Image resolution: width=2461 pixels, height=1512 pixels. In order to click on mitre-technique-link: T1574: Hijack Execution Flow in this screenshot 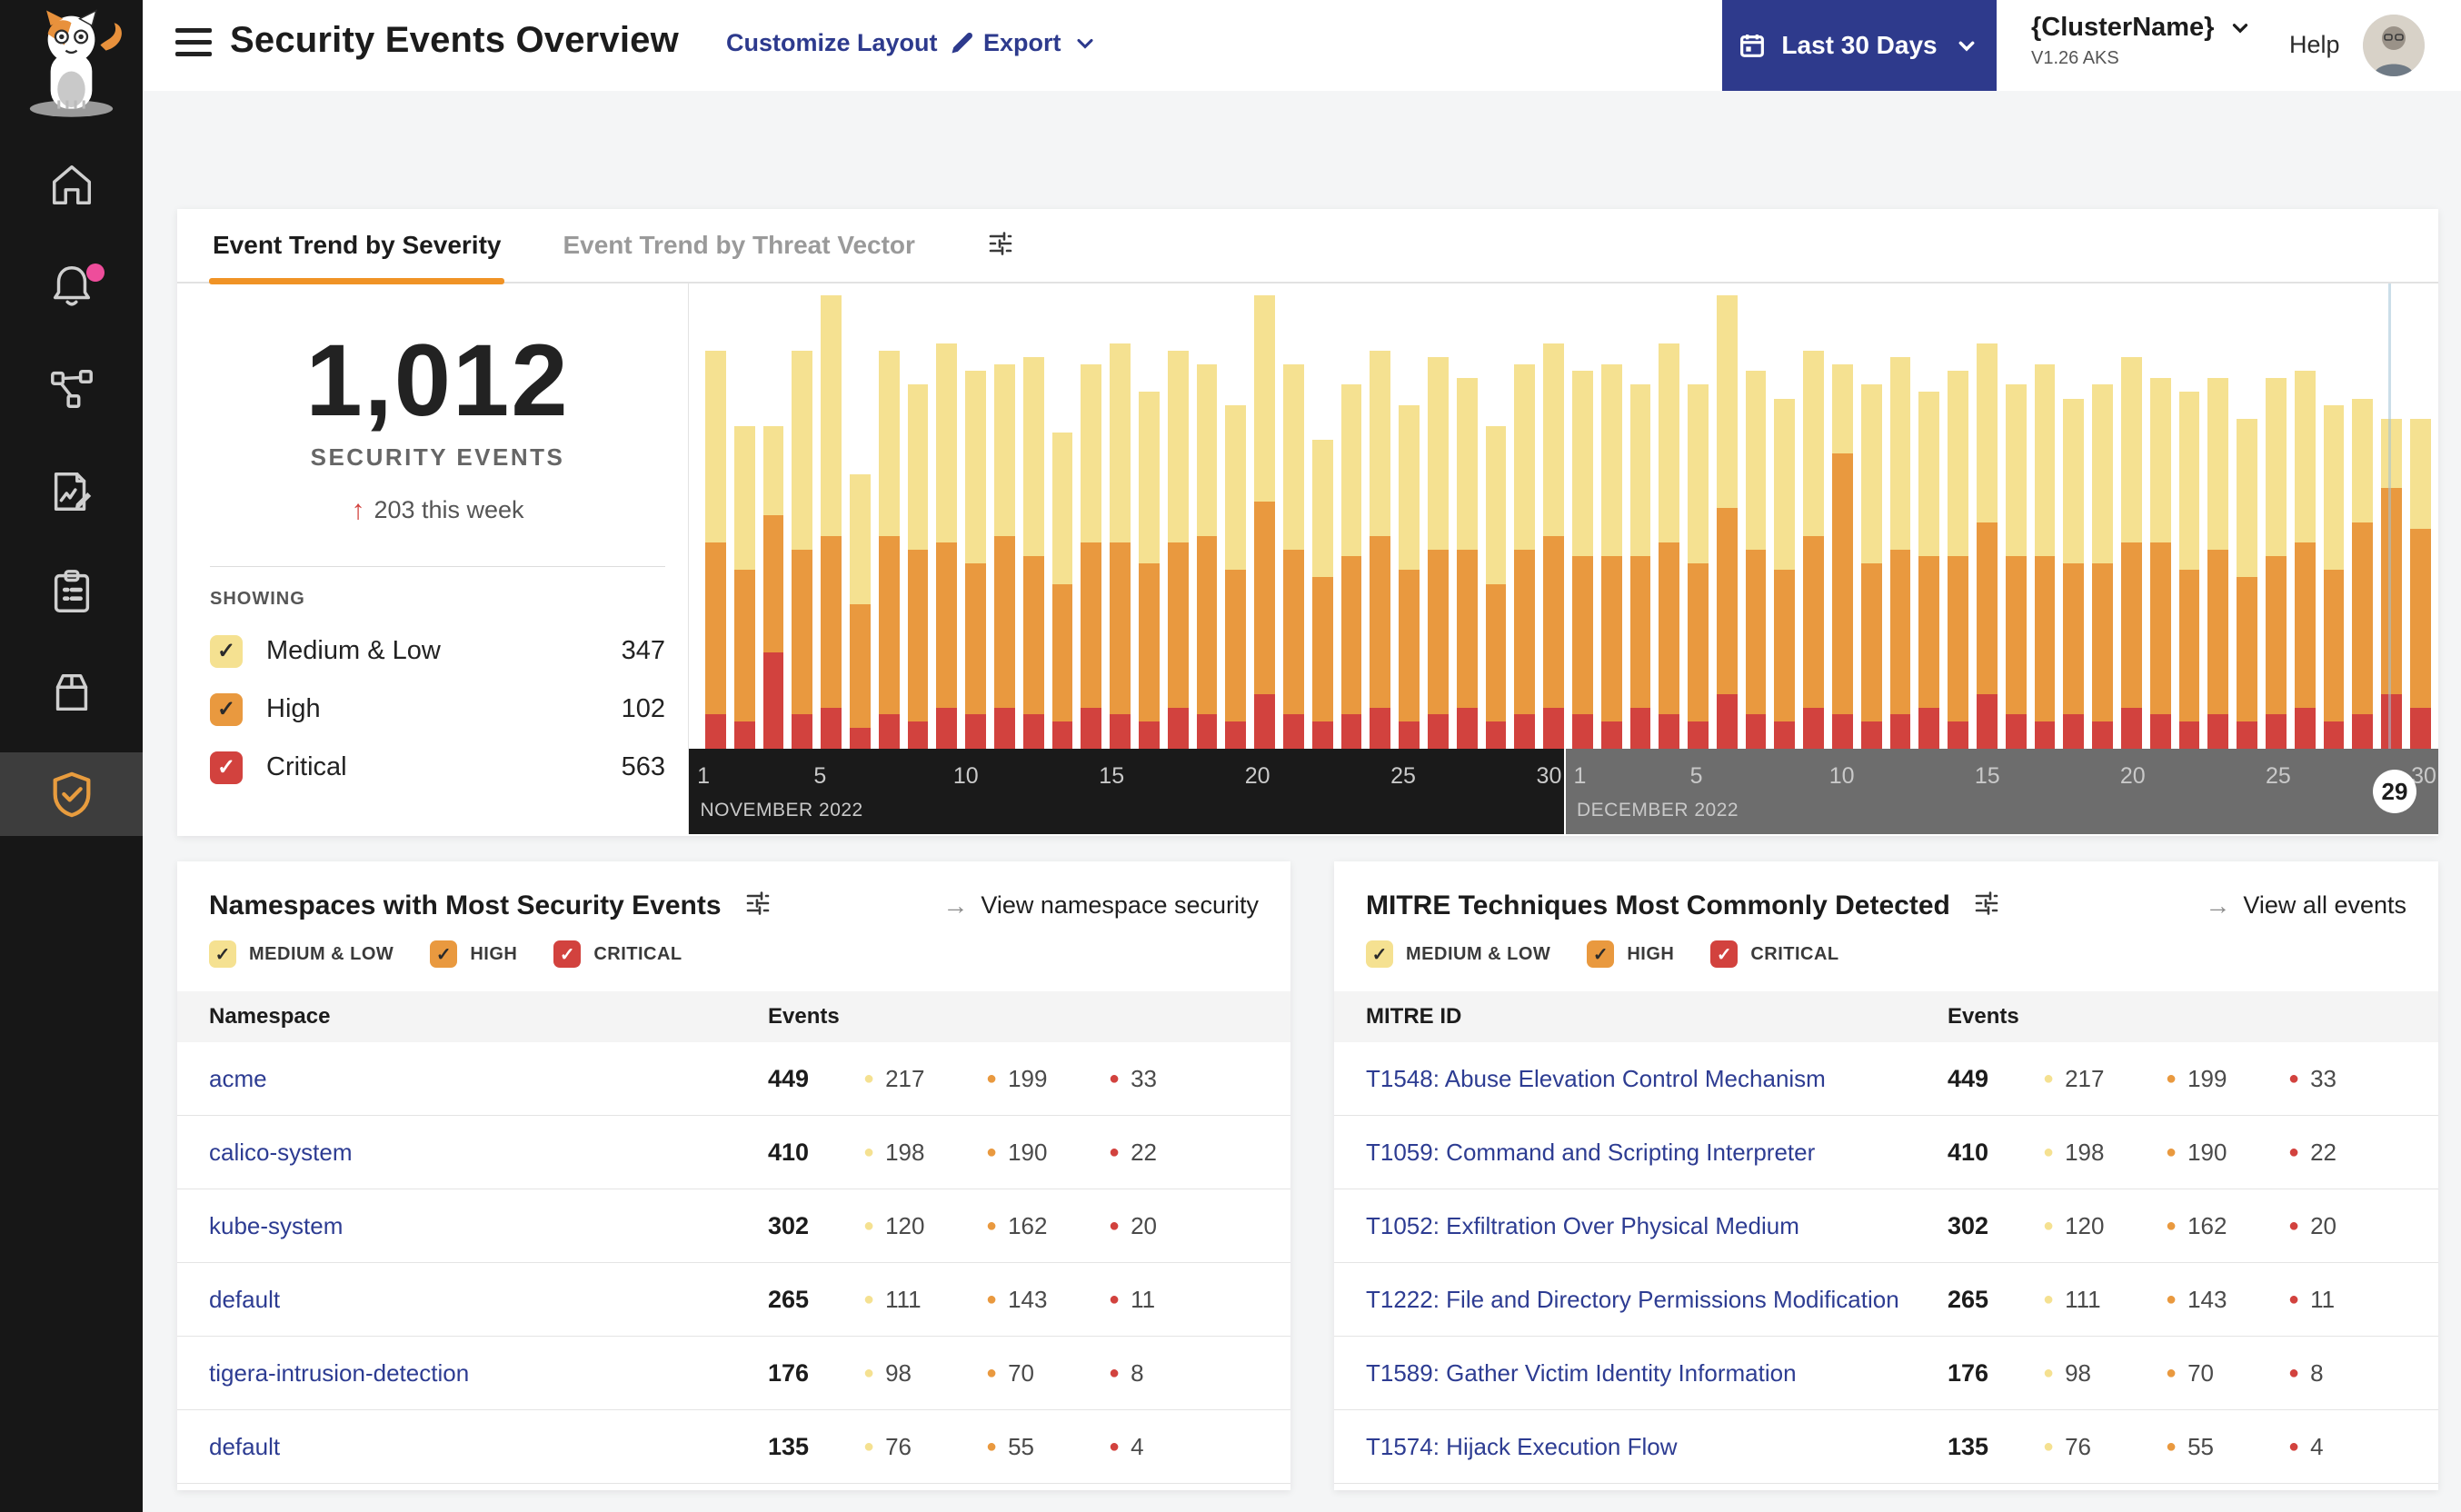, I will do `click(1657, 1447)`.